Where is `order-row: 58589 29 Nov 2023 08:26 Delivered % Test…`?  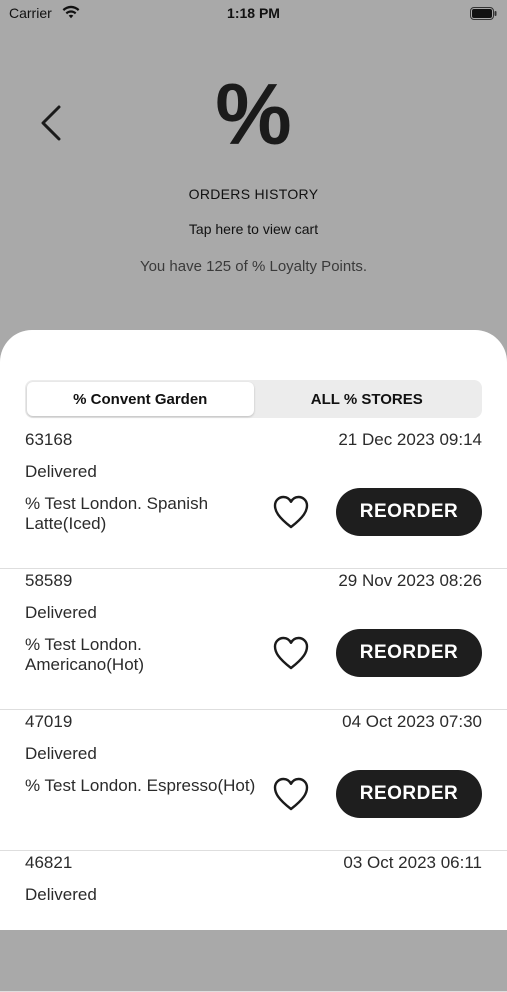 order-row: 58589 29 Nov 2023 08:26 Delivered % Test… is located at coordinates (253, 639).